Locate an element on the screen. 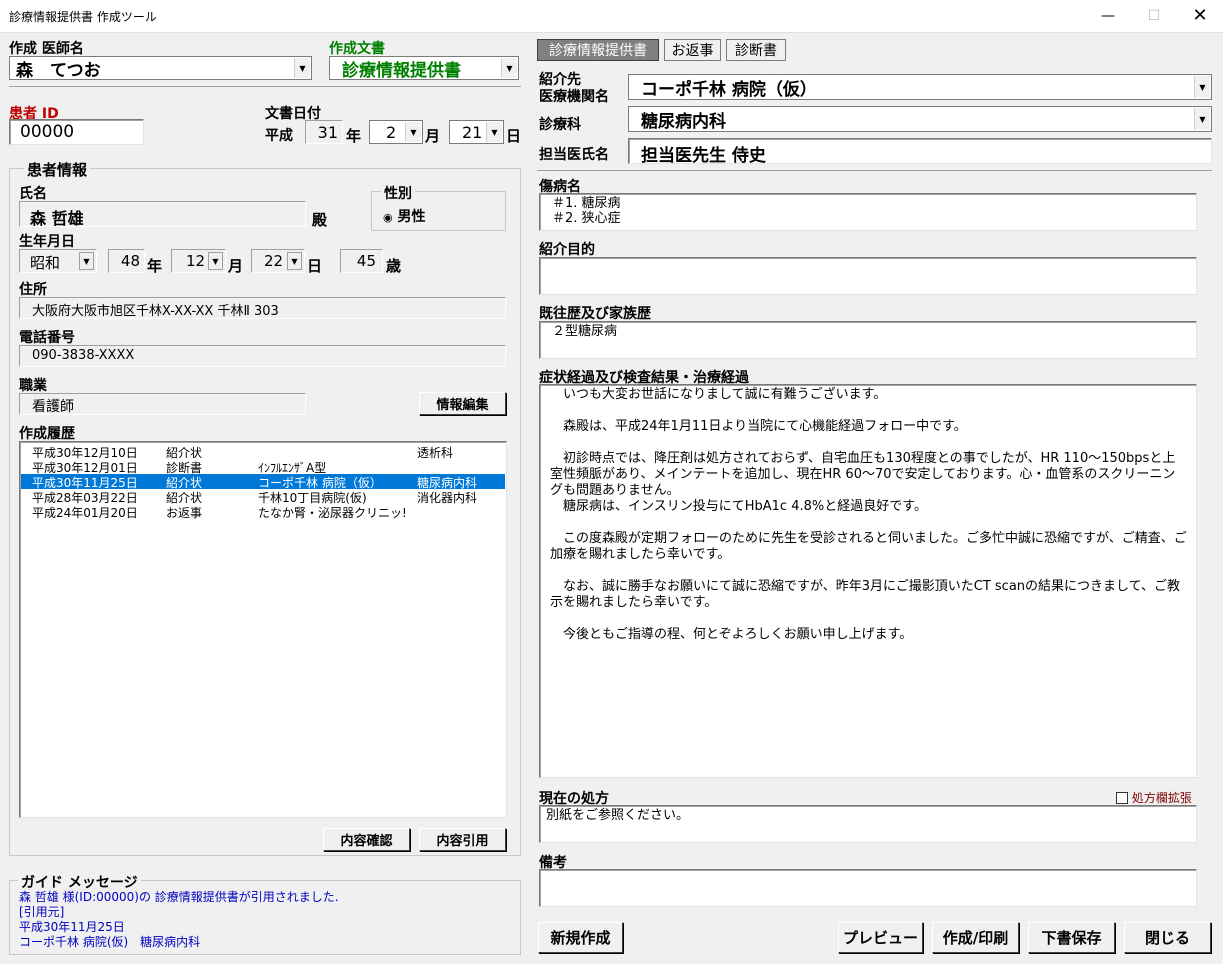  title-bar: 診療情報提供書 作成ツール — ☐ ✕ is located at coordinates (611, 16).